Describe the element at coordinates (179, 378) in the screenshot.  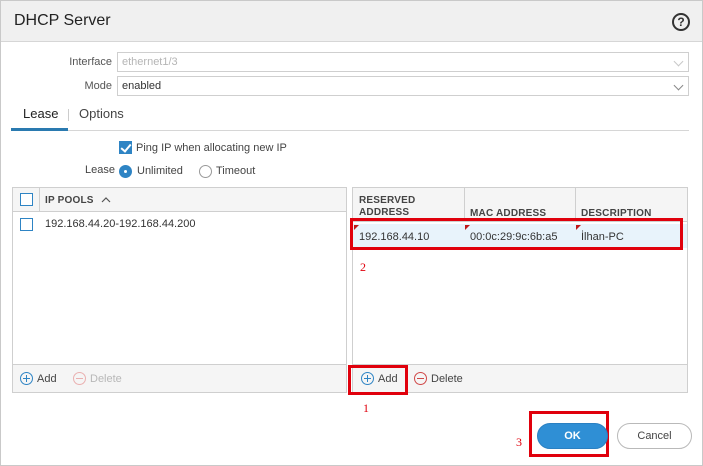
I see `ip-pools-footer: Add Delete` at that location.